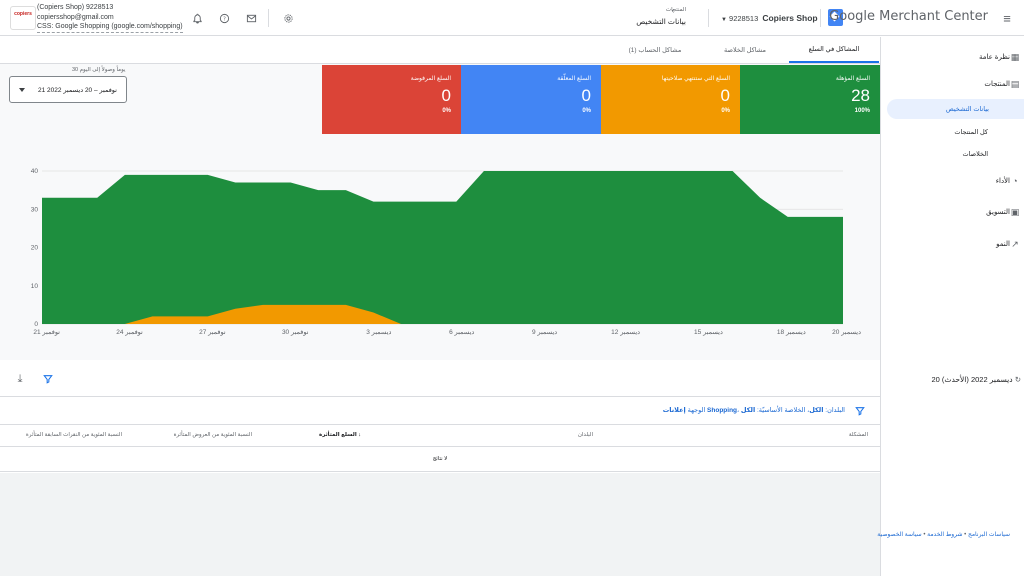 The height and width of the screenshot is (576, 1024). Describe the element at coordinates (998, 212) in the screenshot. I see `sidebar-item-label: التسويق` at that location.